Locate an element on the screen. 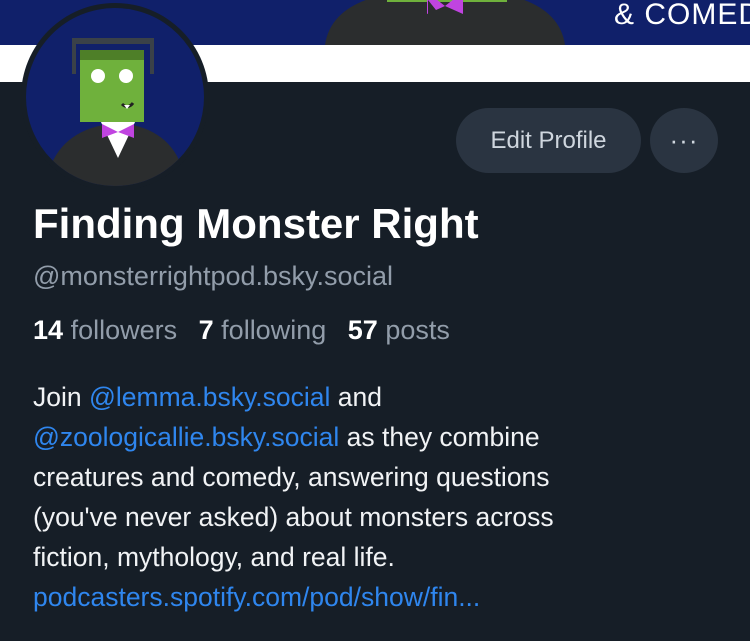 This screenshot has height=641, width=750. edit-profile-button: Edit Profile is located at coordinates (548, 140).